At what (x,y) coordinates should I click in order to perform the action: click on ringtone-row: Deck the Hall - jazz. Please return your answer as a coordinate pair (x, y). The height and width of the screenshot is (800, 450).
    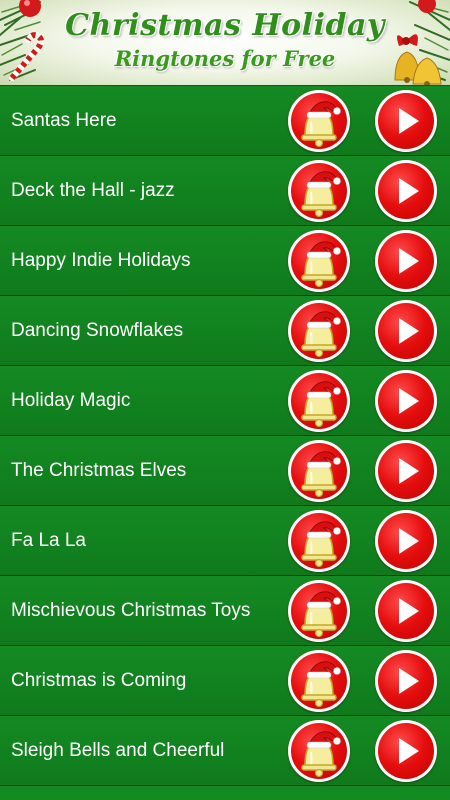
    Looking at the image, I should click on (225, 191).